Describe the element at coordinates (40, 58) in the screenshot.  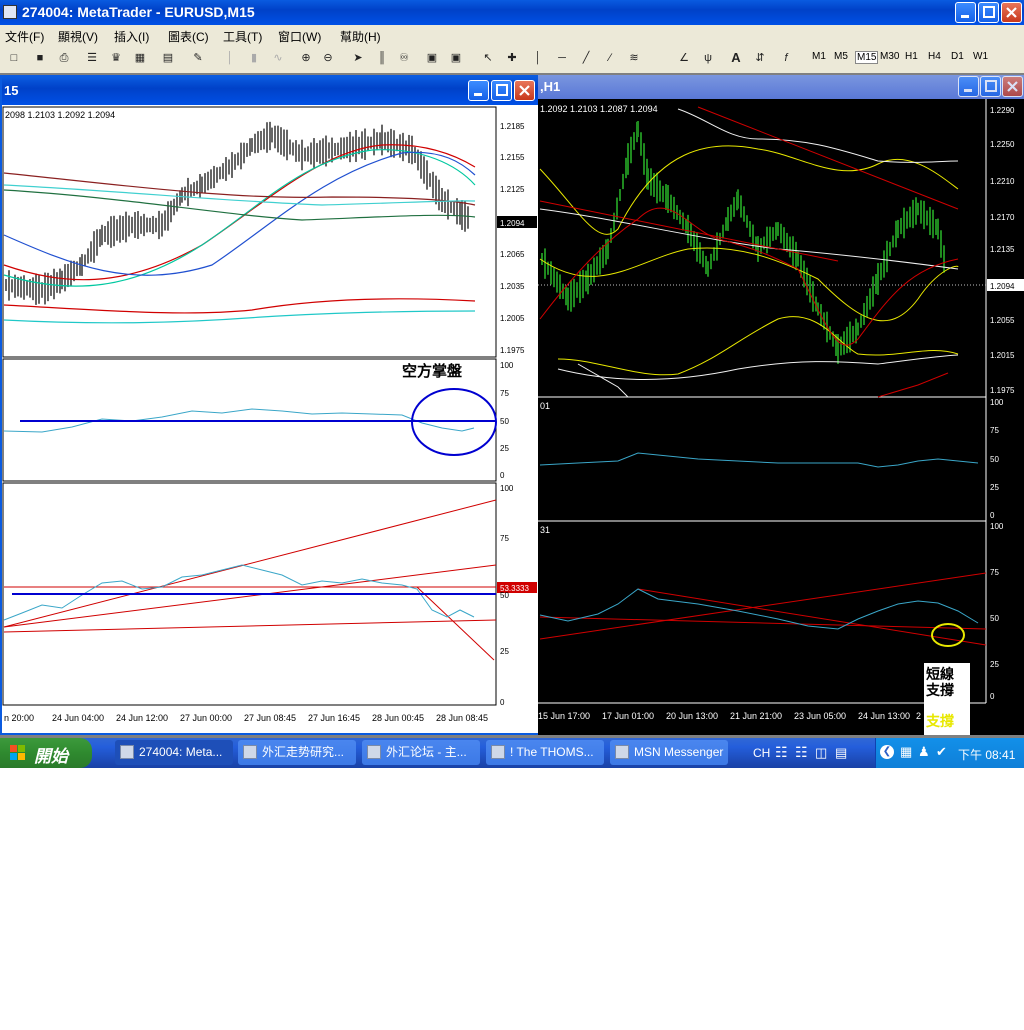
I see `save-icon: ■` at that location.